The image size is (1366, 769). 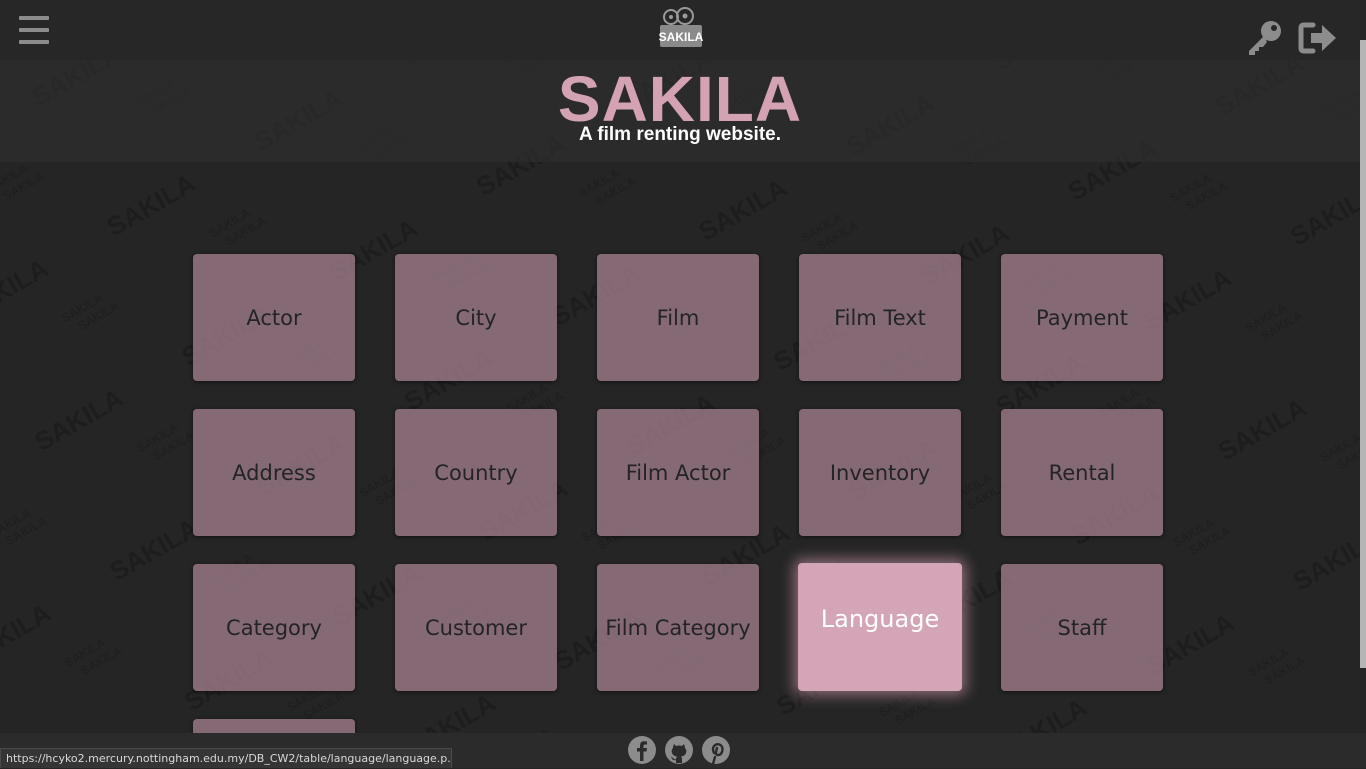 I want to click on logout-icon, so click(x=1318, y=38).